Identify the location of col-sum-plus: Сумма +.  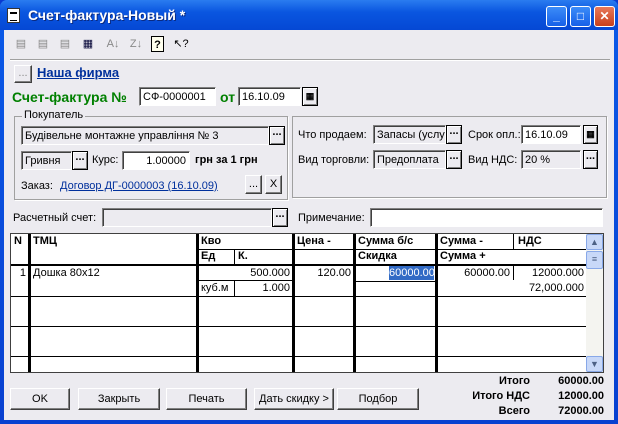
(463, 256).